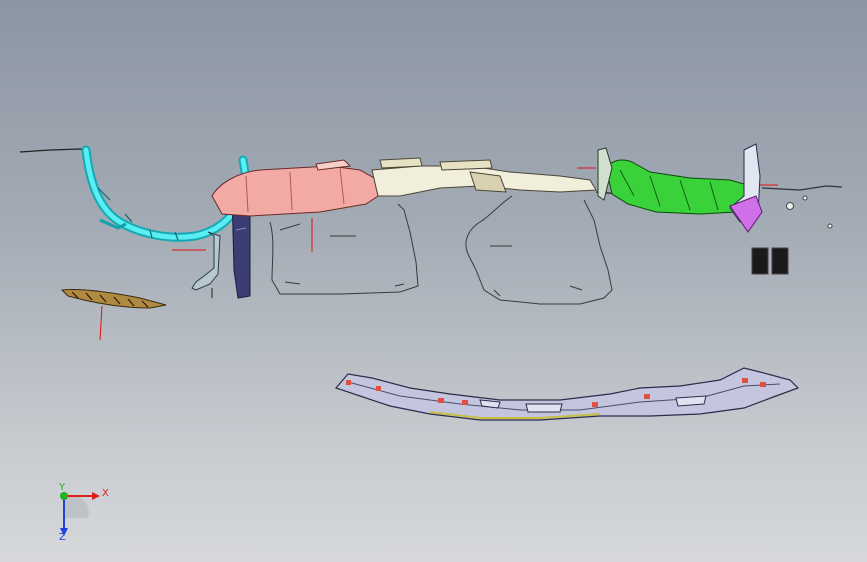  What do you see at coordinates (113, 299) in the screenshot?
I see `front-bracket-strip` at bounding box center [113, 299].